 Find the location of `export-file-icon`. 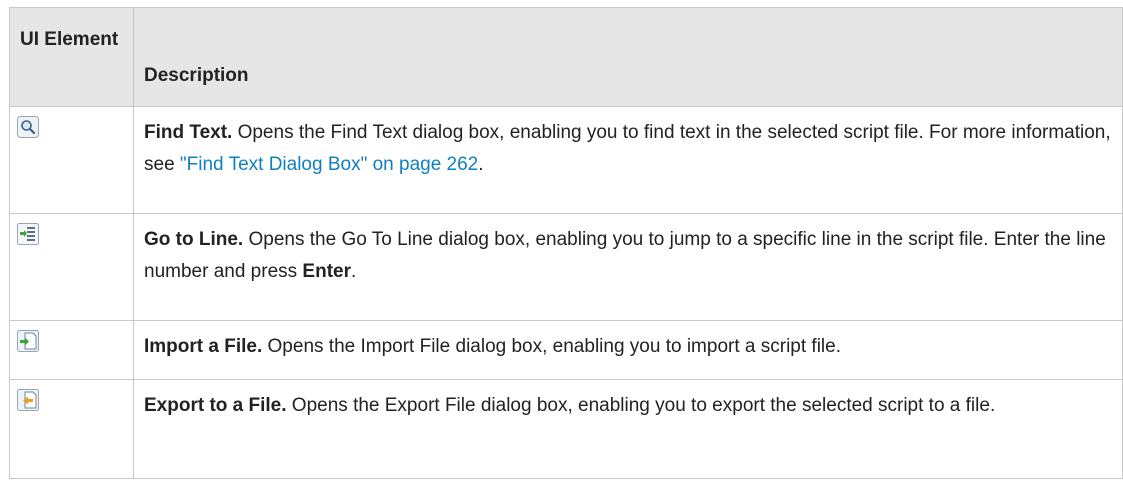

export-file-icon is located at coordinates (28, 400).